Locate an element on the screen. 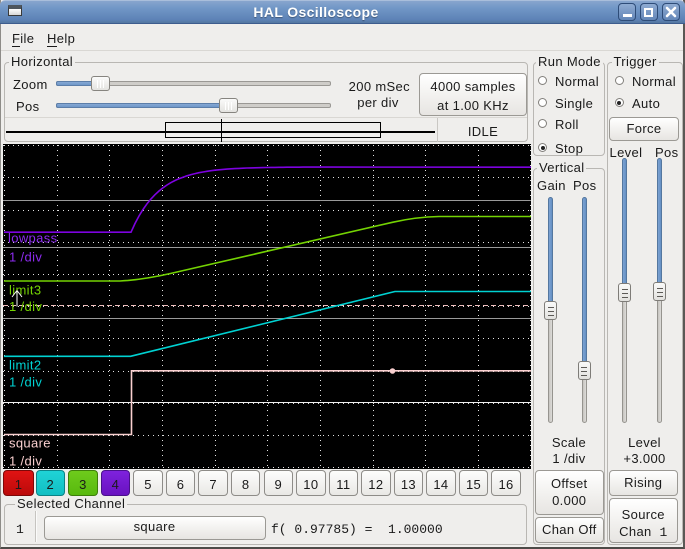 Image resolution: width=685 pixels, height=549 pixels. svg-text: square is located at coordinates (30, 442).